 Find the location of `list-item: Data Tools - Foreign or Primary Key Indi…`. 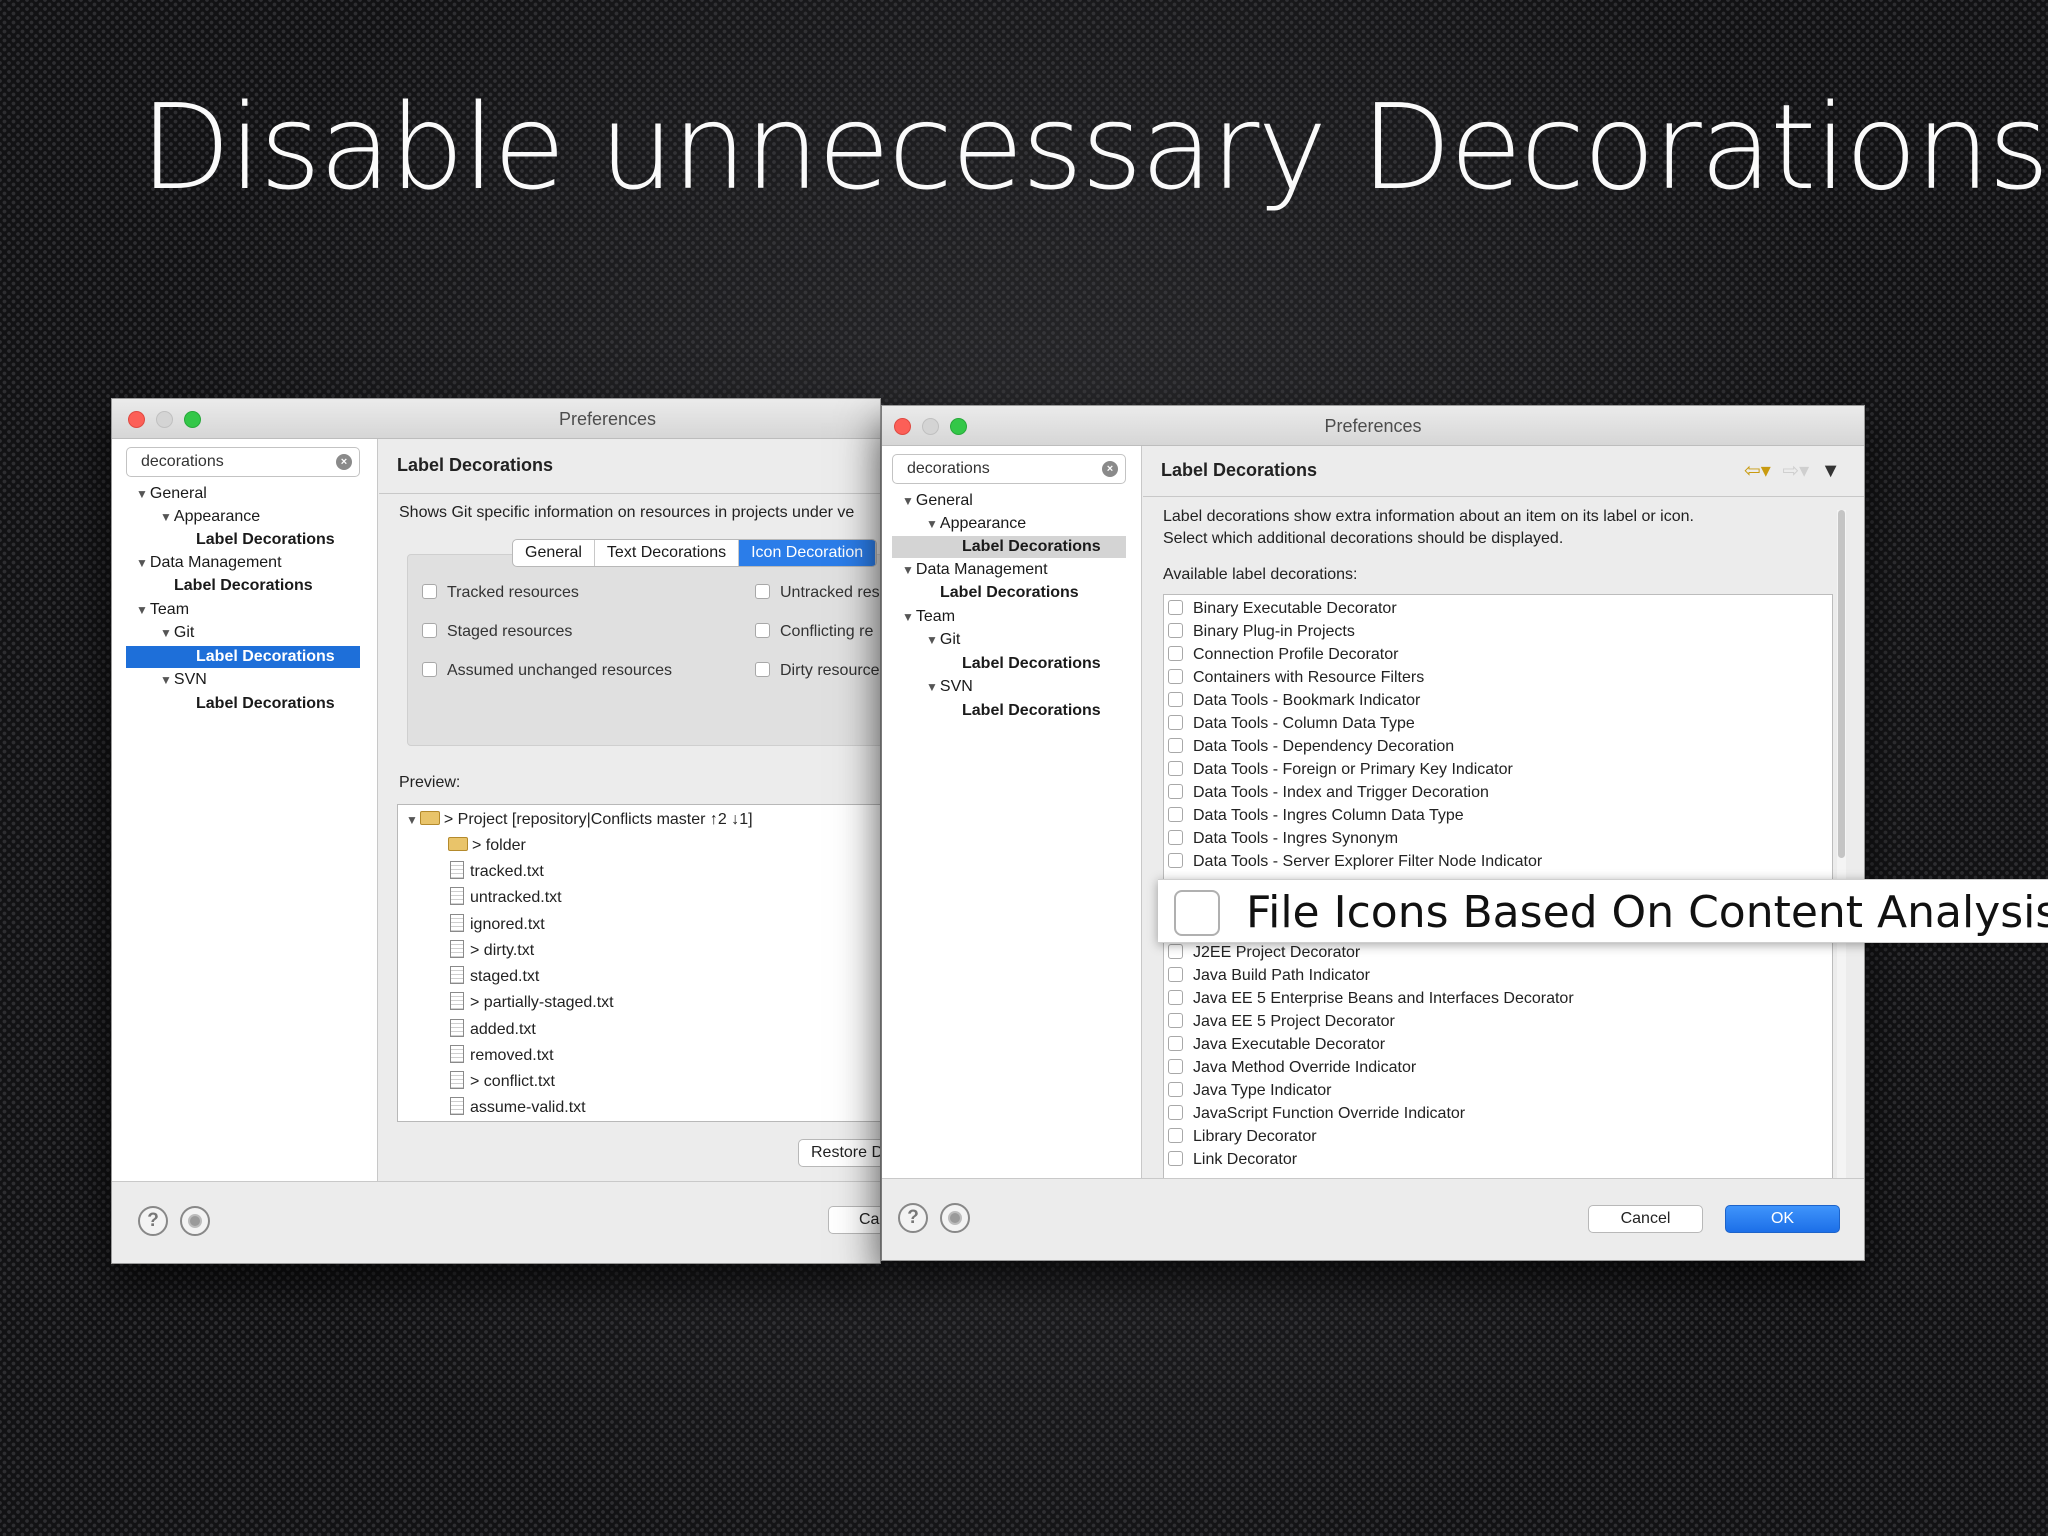

list-item: Data Tools - Foreign or Primary Key Indi… is located at coordinates (1340, 769).